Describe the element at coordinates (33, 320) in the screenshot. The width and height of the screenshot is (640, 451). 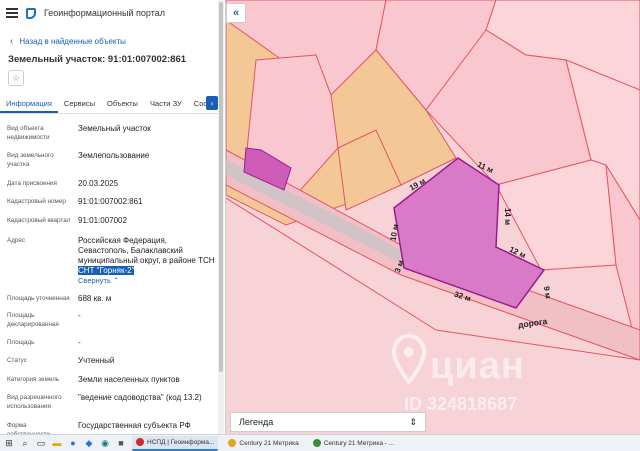
I see `property-label: Площадь декларированная` at that location.